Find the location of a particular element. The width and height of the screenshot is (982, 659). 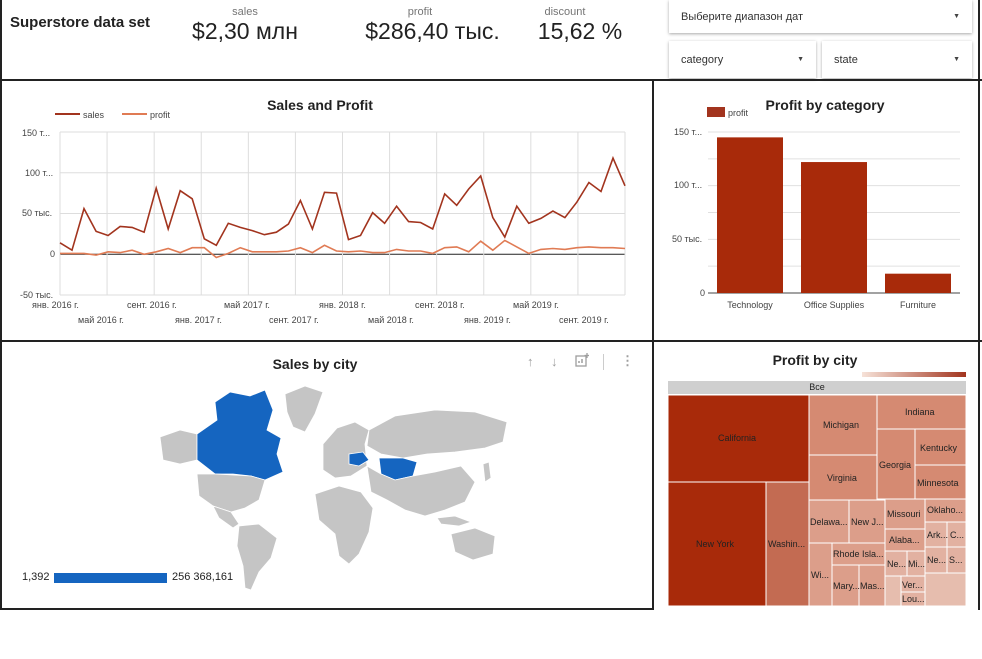

kpi-profit-value: $286,40 тыс. is located at coordinates (432, 31).